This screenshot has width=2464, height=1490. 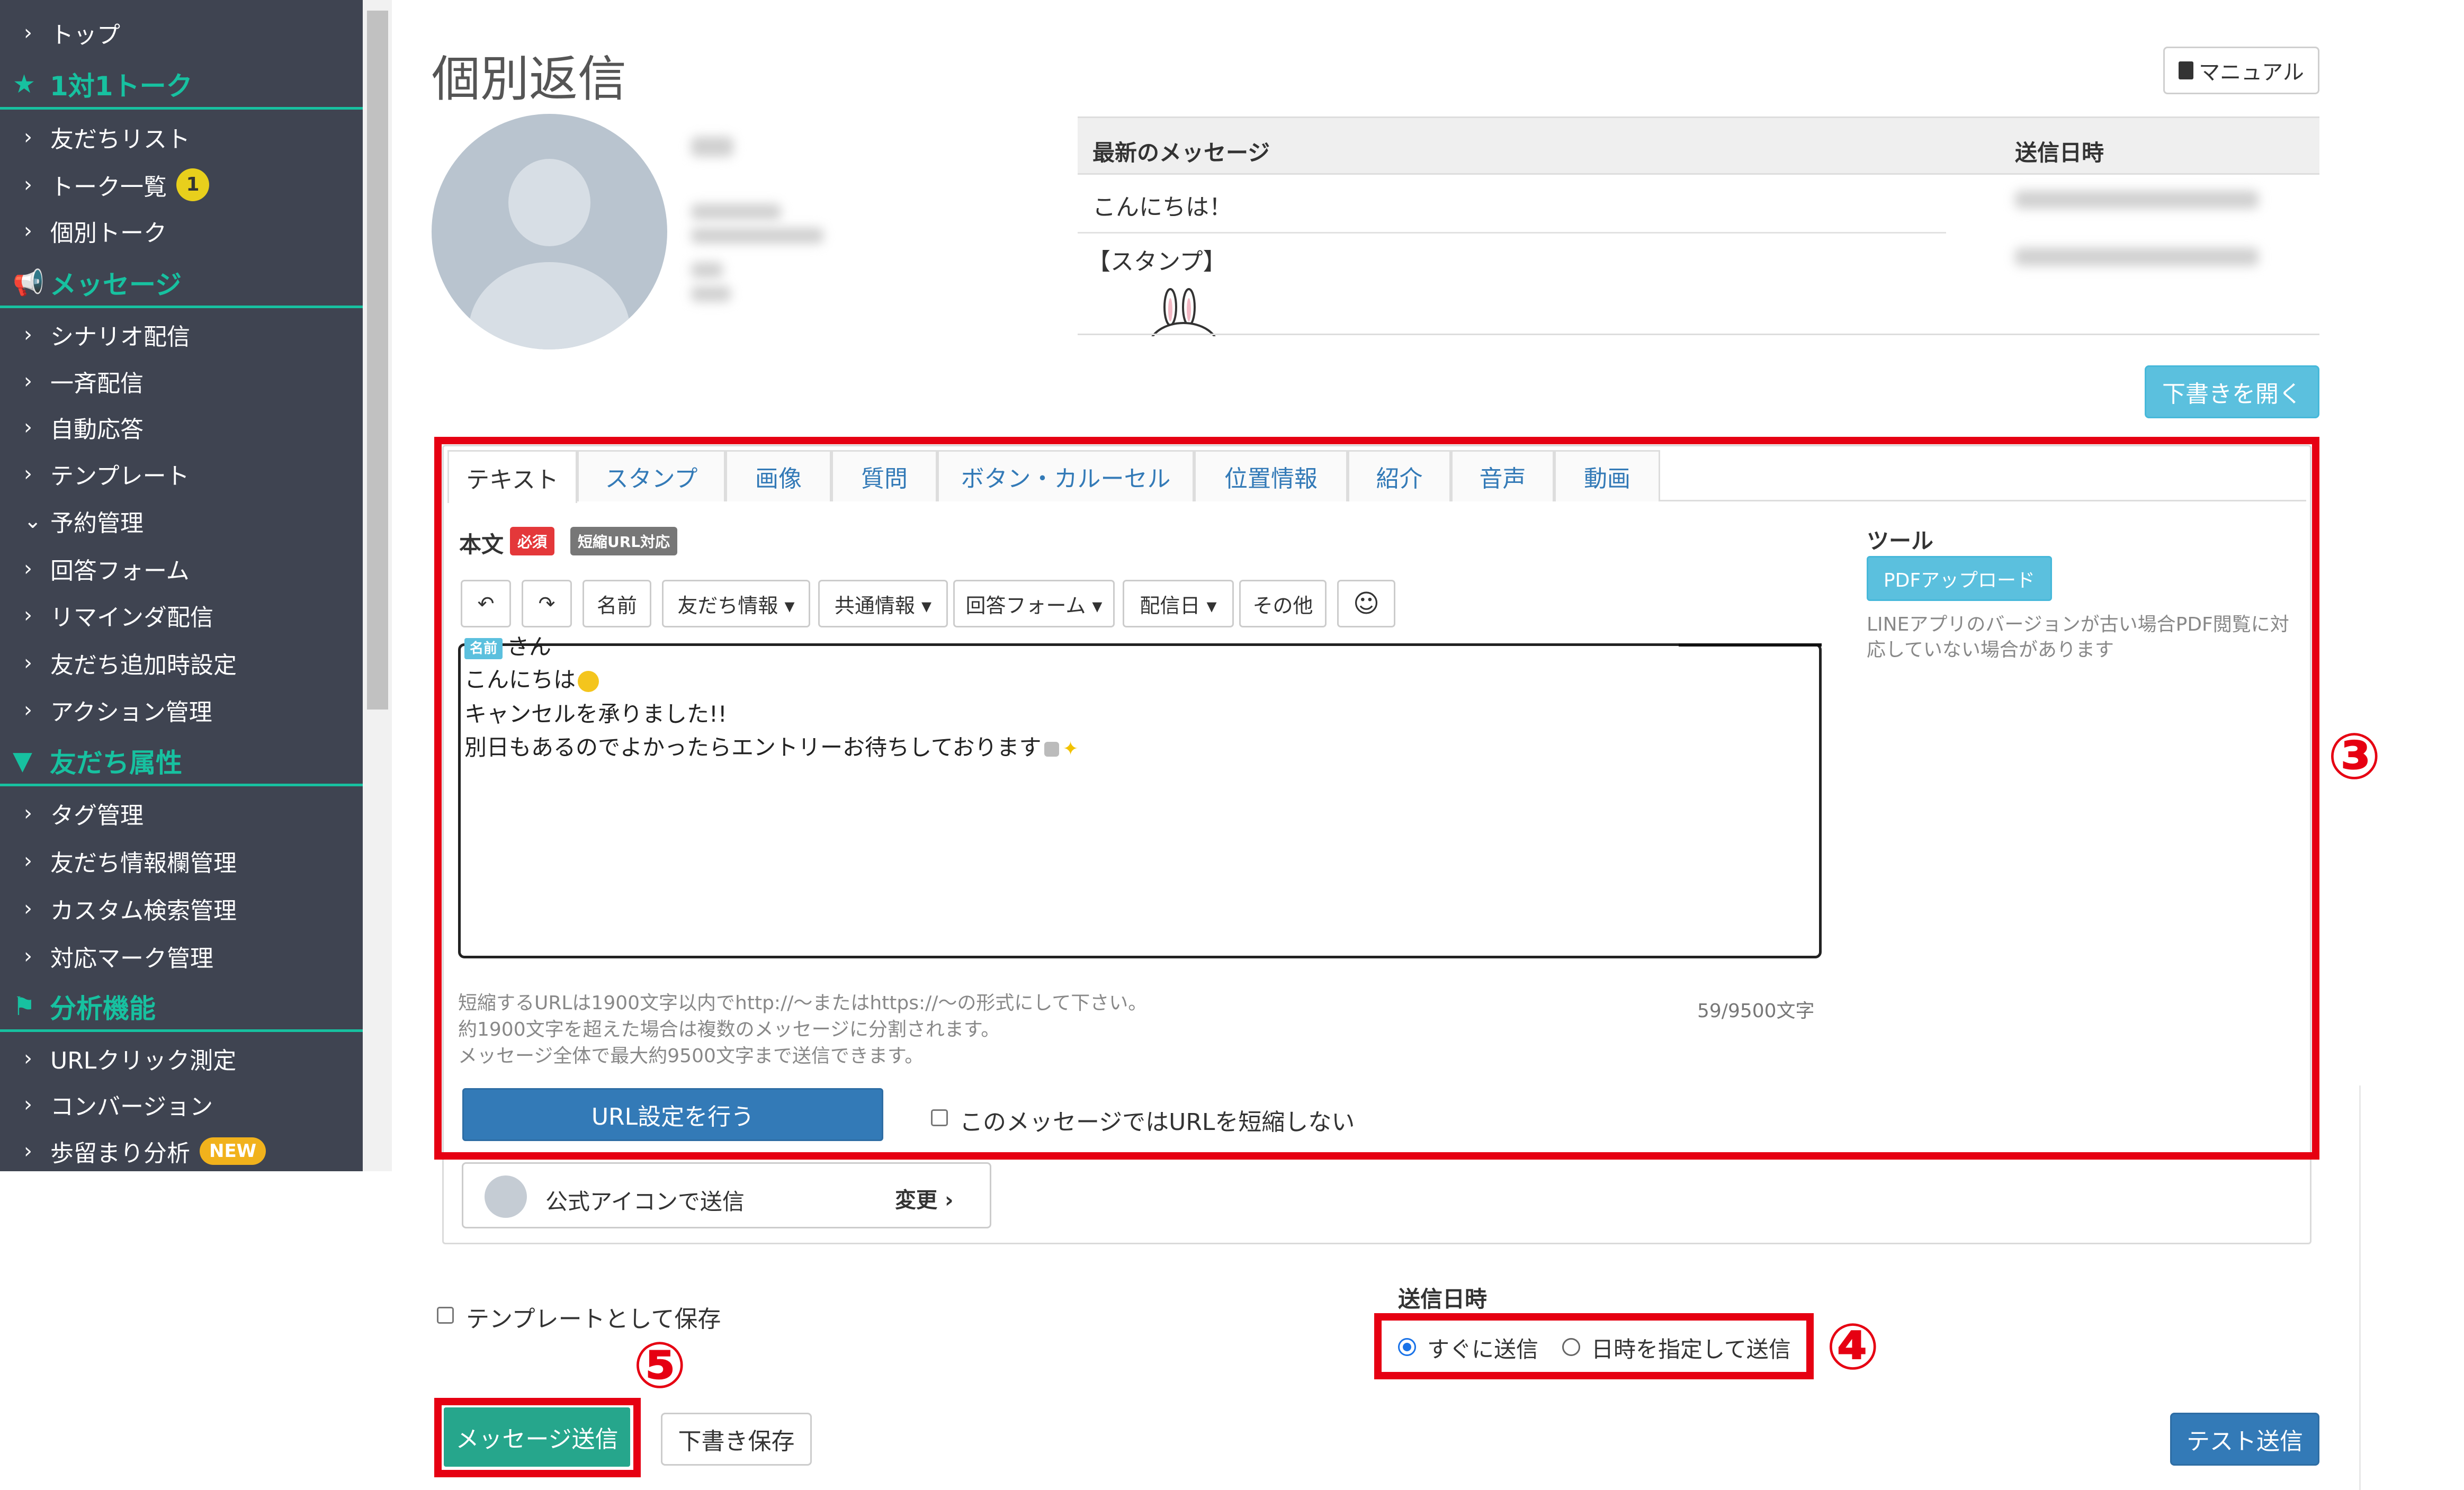 I want to click on column-header-sent: 送信日時, so click(x=2059, y=153).